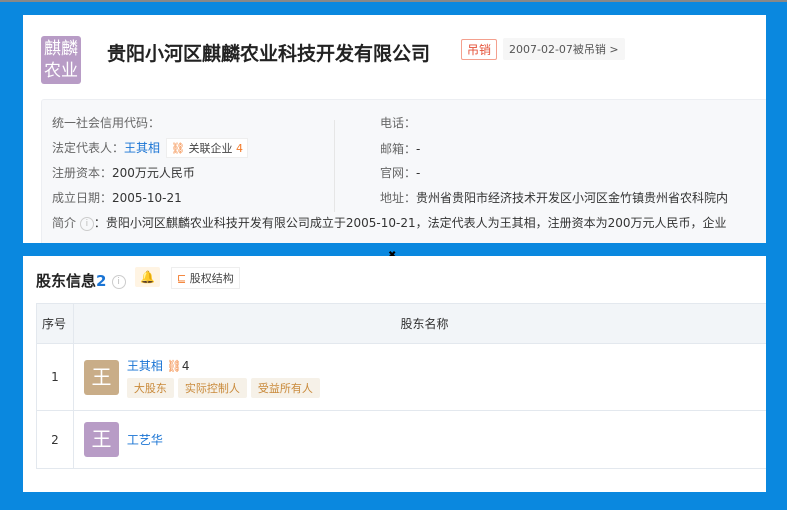 This screenshot has width=787, height=510. What do you see at coordinates (398, 149) in the screenshot?
I see `email-label: 邮箱：` at bounding box center [398, 149].